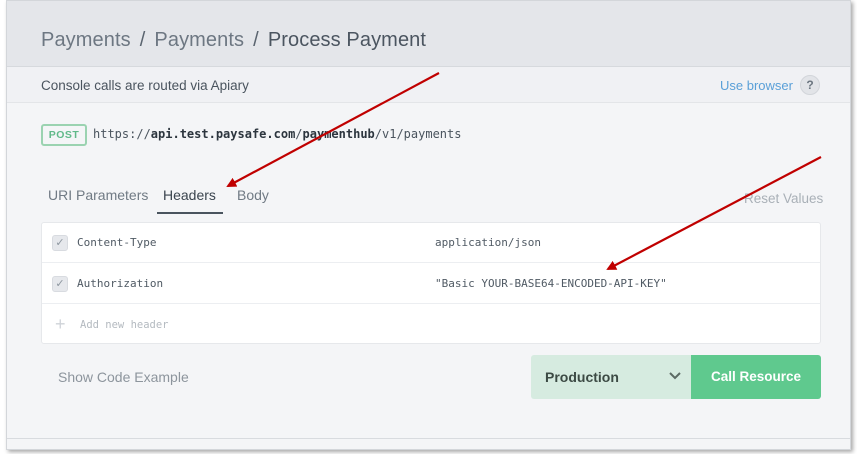 This screenshot has height=454, width=857. I want to click on breadcrumb-item-2: Payments, so click(199, 40).